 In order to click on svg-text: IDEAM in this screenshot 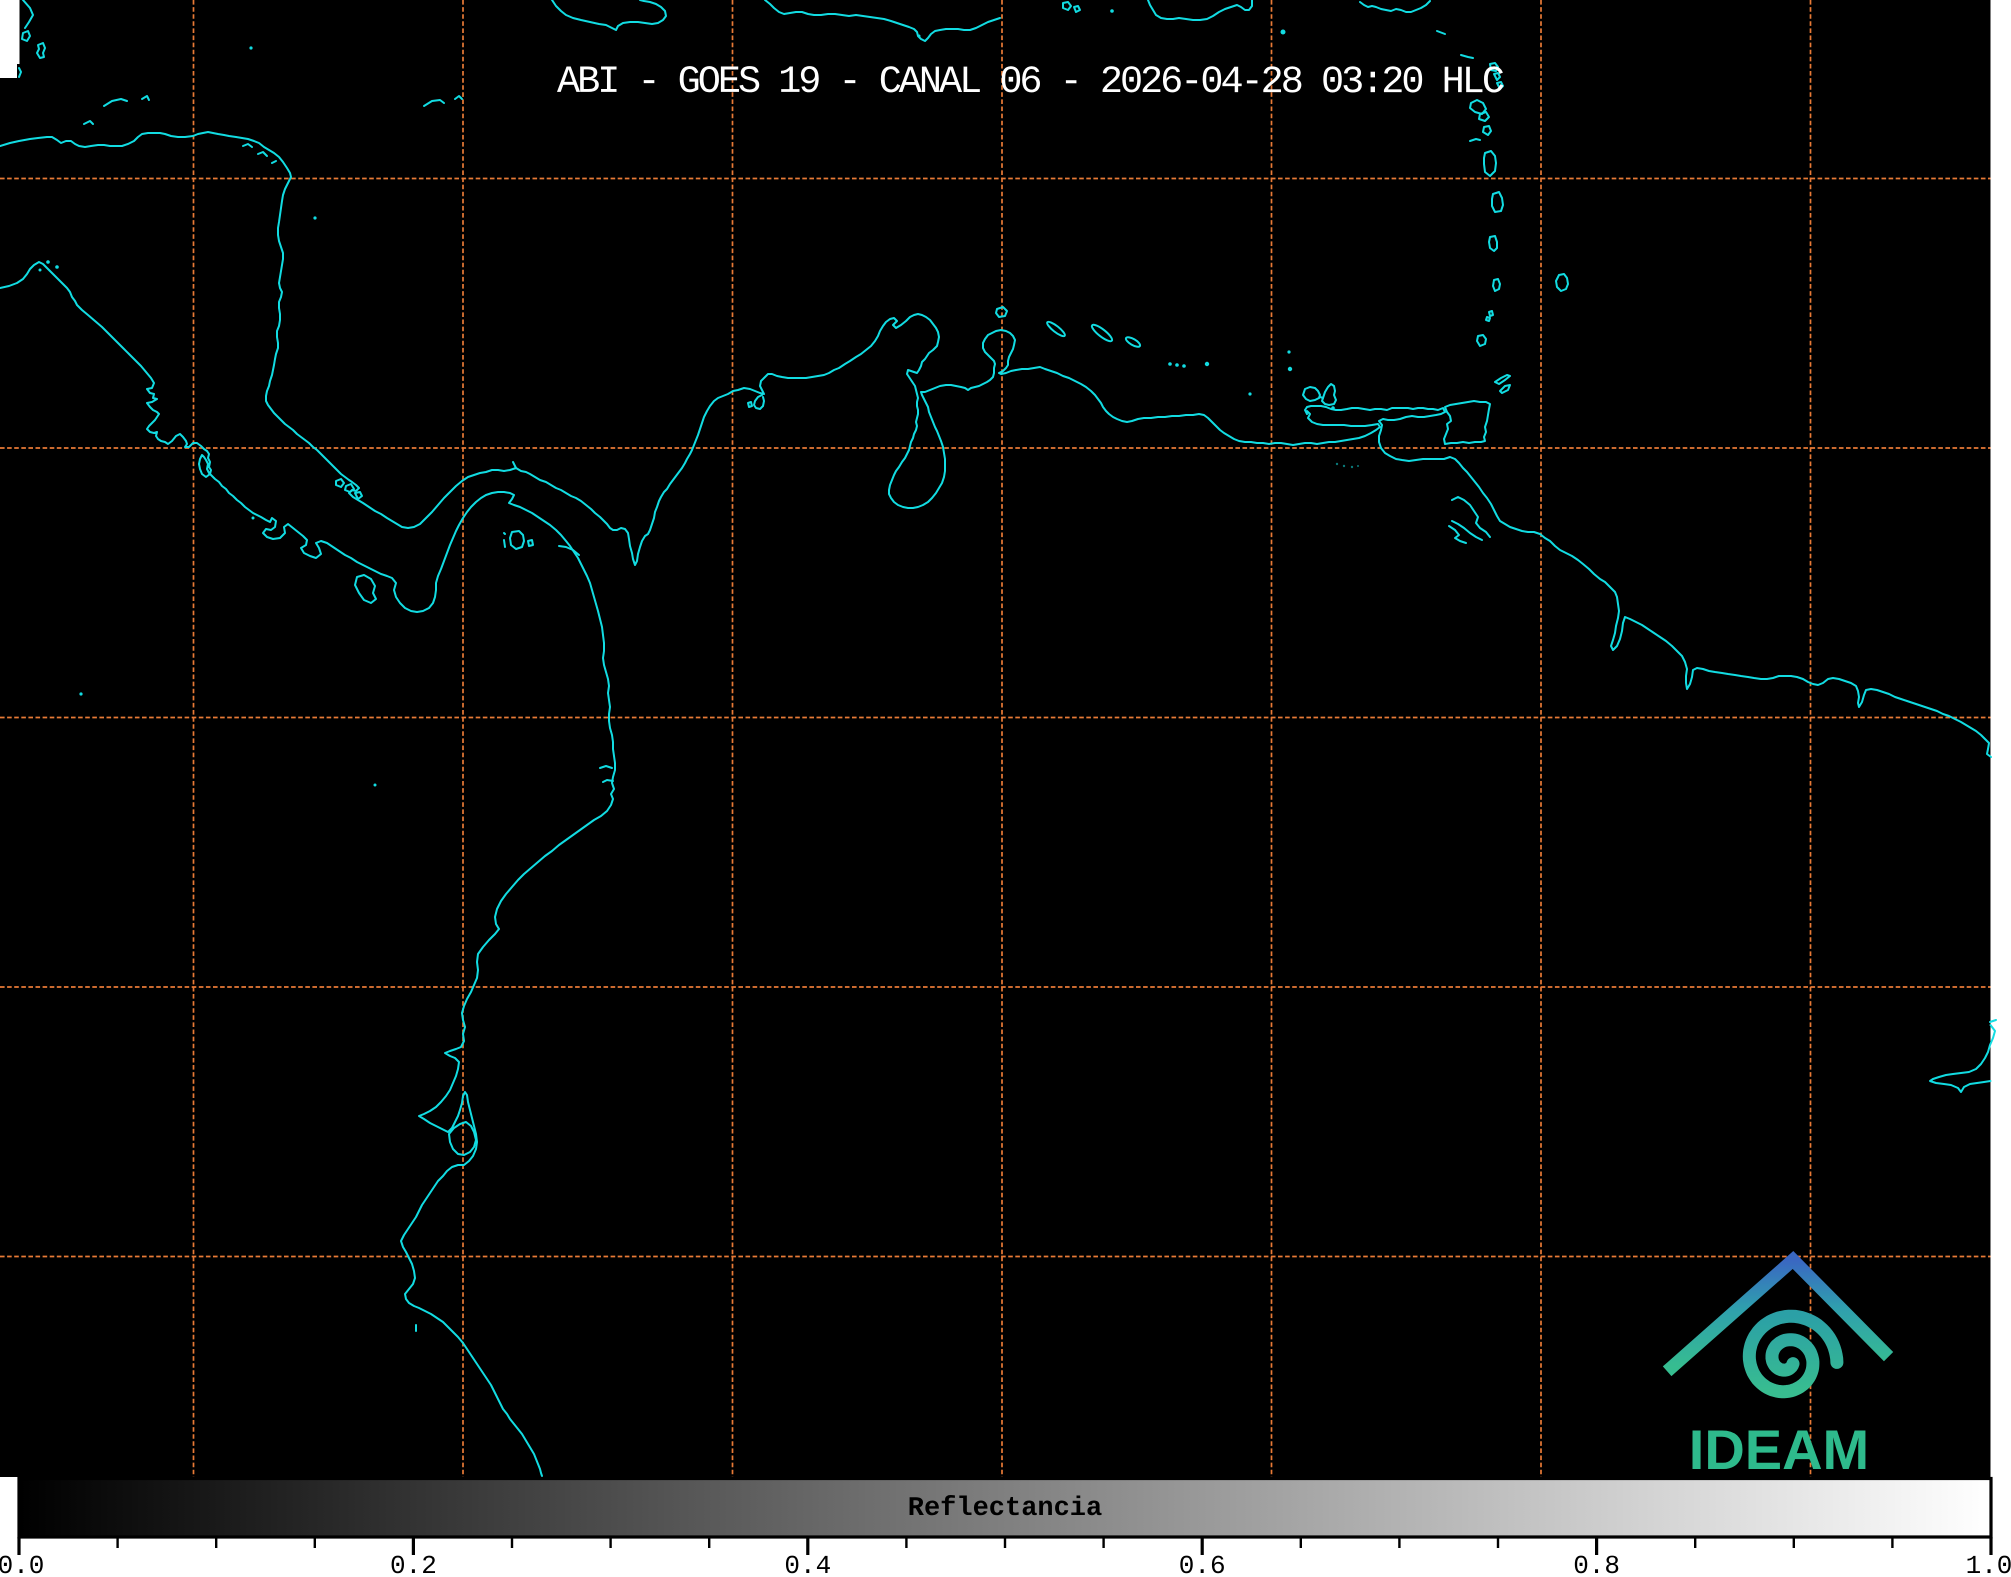, I will do `click(1779, 1449)`.